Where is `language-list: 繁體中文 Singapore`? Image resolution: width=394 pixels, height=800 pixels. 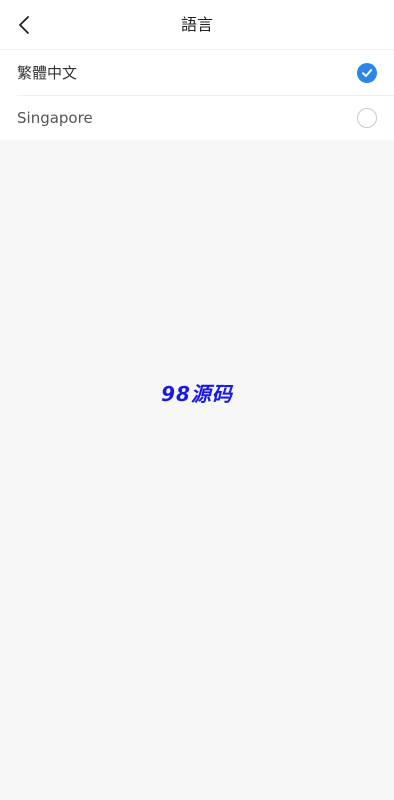
language-list: 繁體中文 Singapore is located at coordinates (197, 95).